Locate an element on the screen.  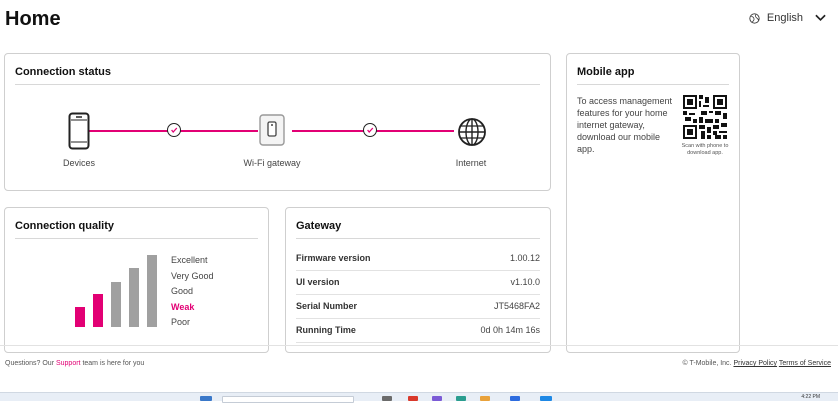
node-label-wifi-gateway: Wi-Fi gateway is located at coordinates (272, 163).